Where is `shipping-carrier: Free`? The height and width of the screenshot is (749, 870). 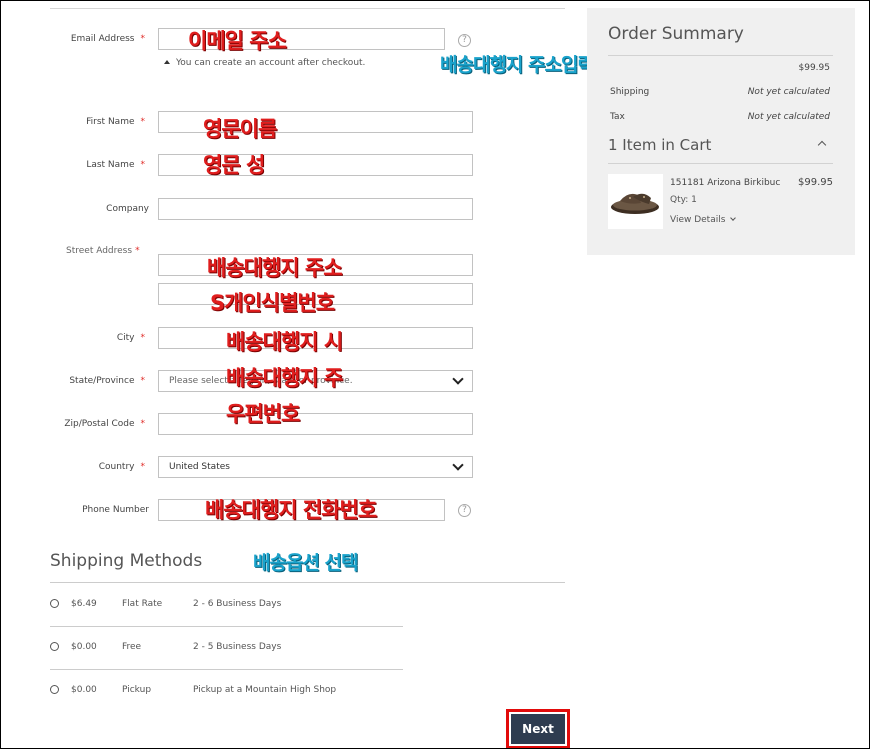
shipping-carrier: Free is located at coordinates (132, 647).